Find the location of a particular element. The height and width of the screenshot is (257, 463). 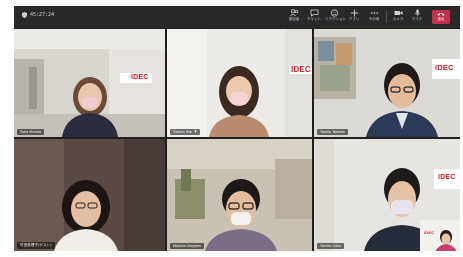

participant-tile: IDEC Yukino Yae is located at coordinates (239, 83).